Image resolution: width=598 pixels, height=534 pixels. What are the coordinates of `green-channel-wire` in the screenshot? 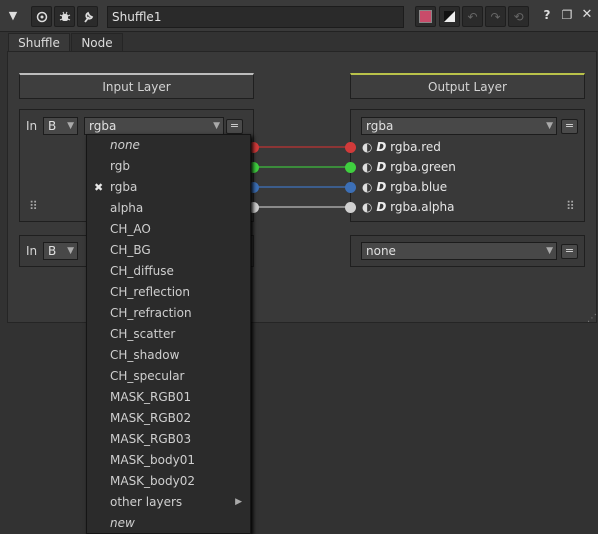 It's located at (300, 167).